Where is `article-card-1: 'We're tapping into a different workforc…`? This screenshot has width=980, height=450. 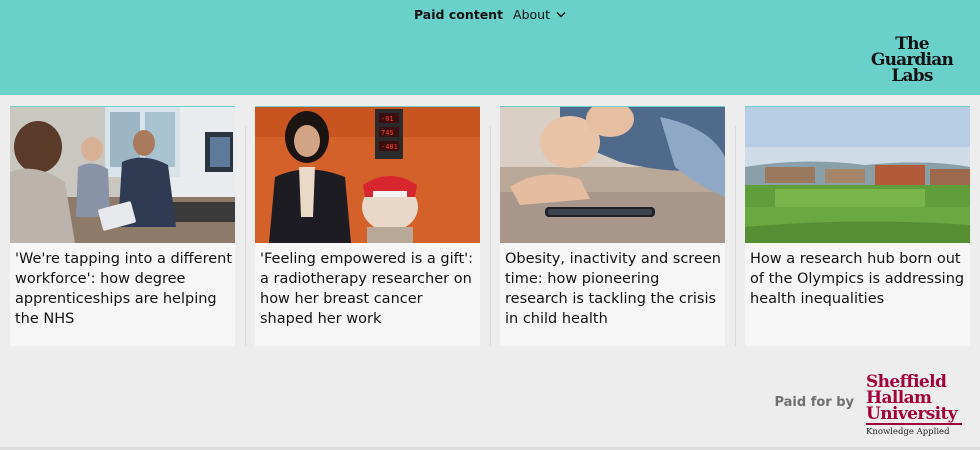 article-card-1: 'We're tapping into a different workforc… is located at coordinates (122, 226).